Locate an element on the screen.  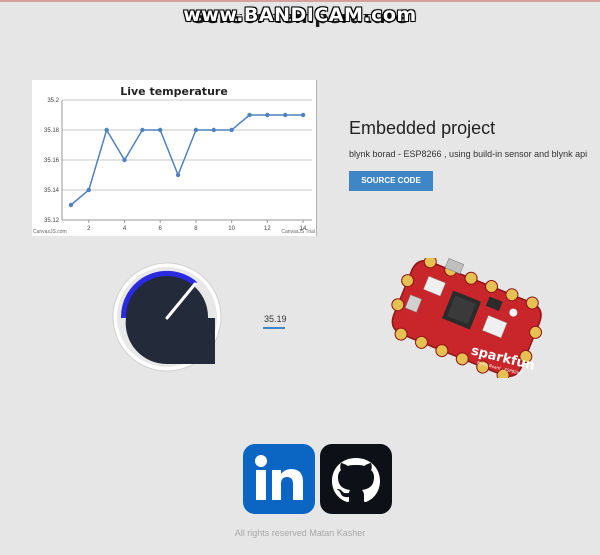
chart-x-tick-label: 14 is located at coordinates (303, 229).